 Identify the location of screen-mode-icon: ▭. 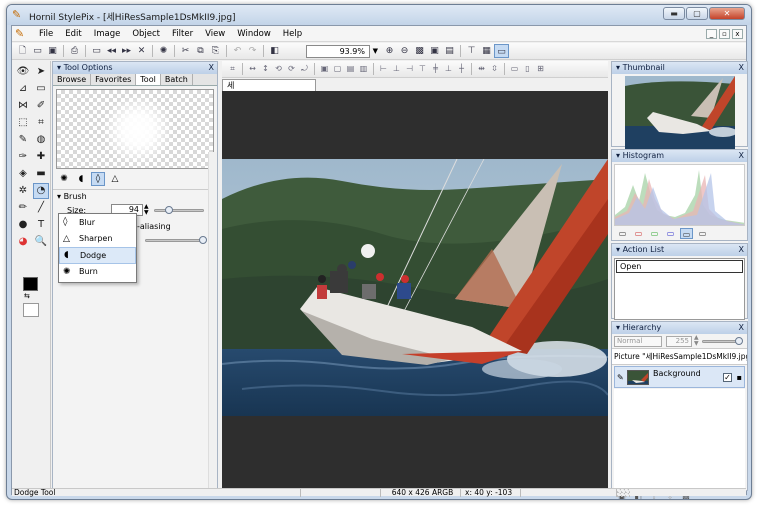
(501, 51).